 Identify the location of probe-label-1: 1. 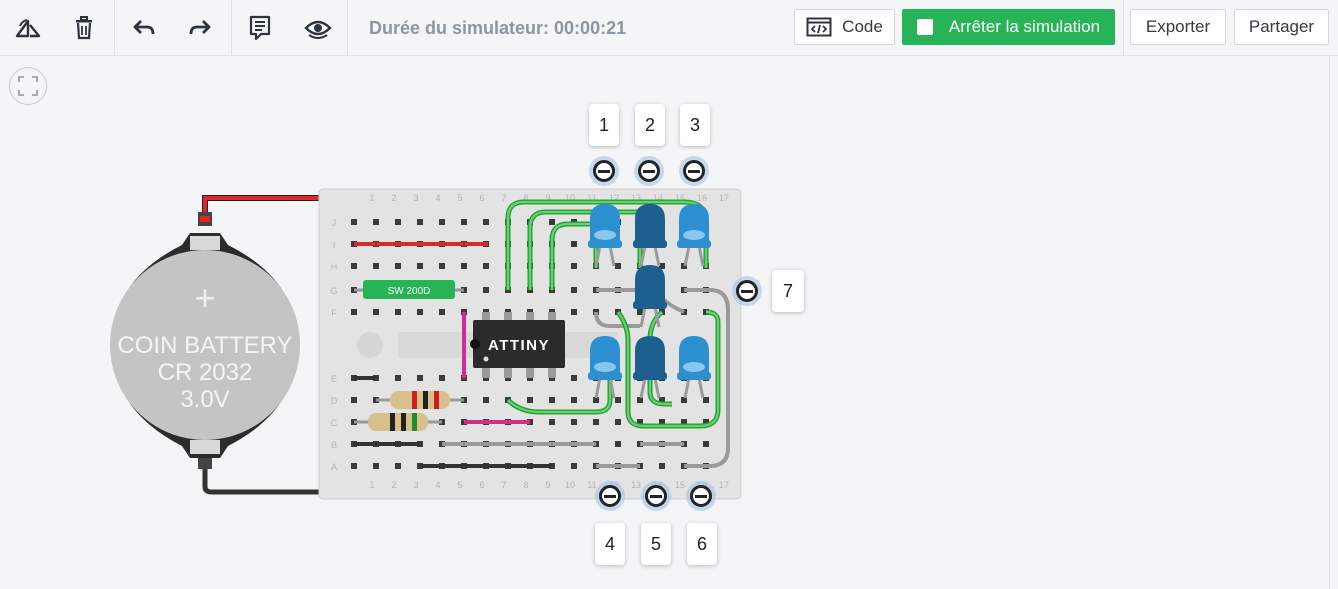
(604, 125).